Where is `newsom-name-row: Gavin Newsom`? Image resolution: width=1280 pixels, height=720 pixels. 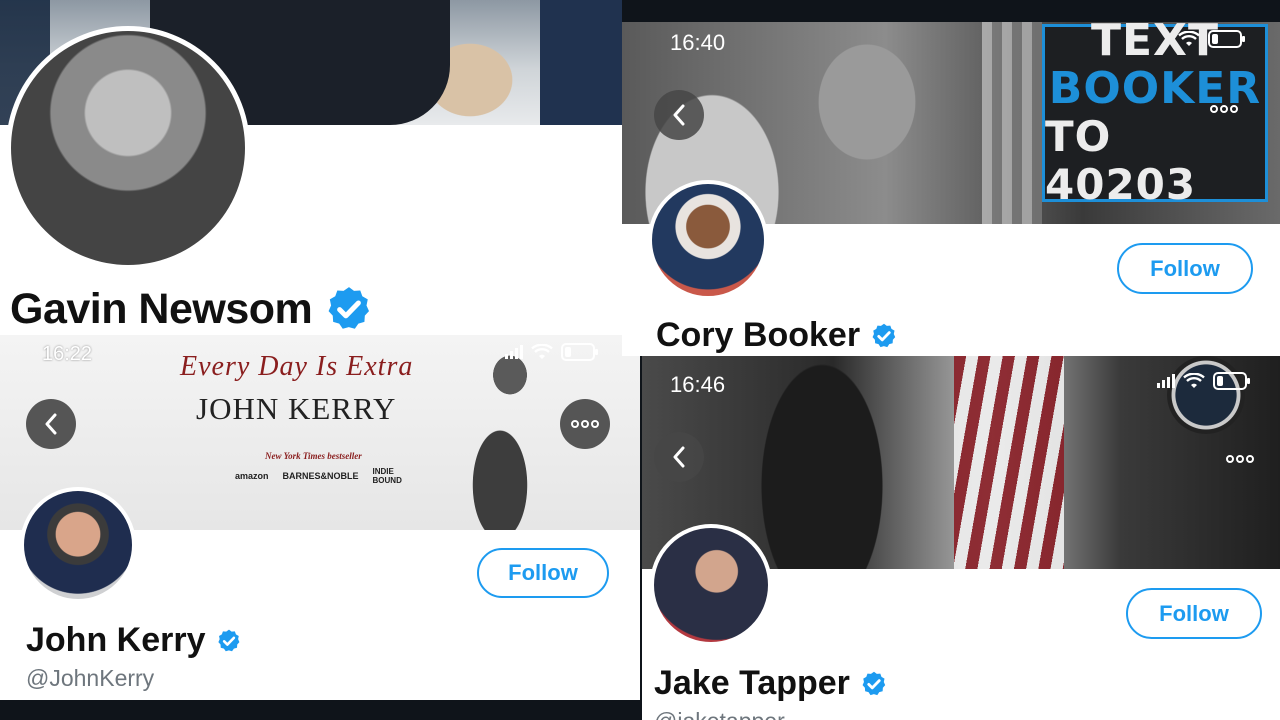
newsom-name-row: Gavin Newsom is located at coordinates (192, 309).